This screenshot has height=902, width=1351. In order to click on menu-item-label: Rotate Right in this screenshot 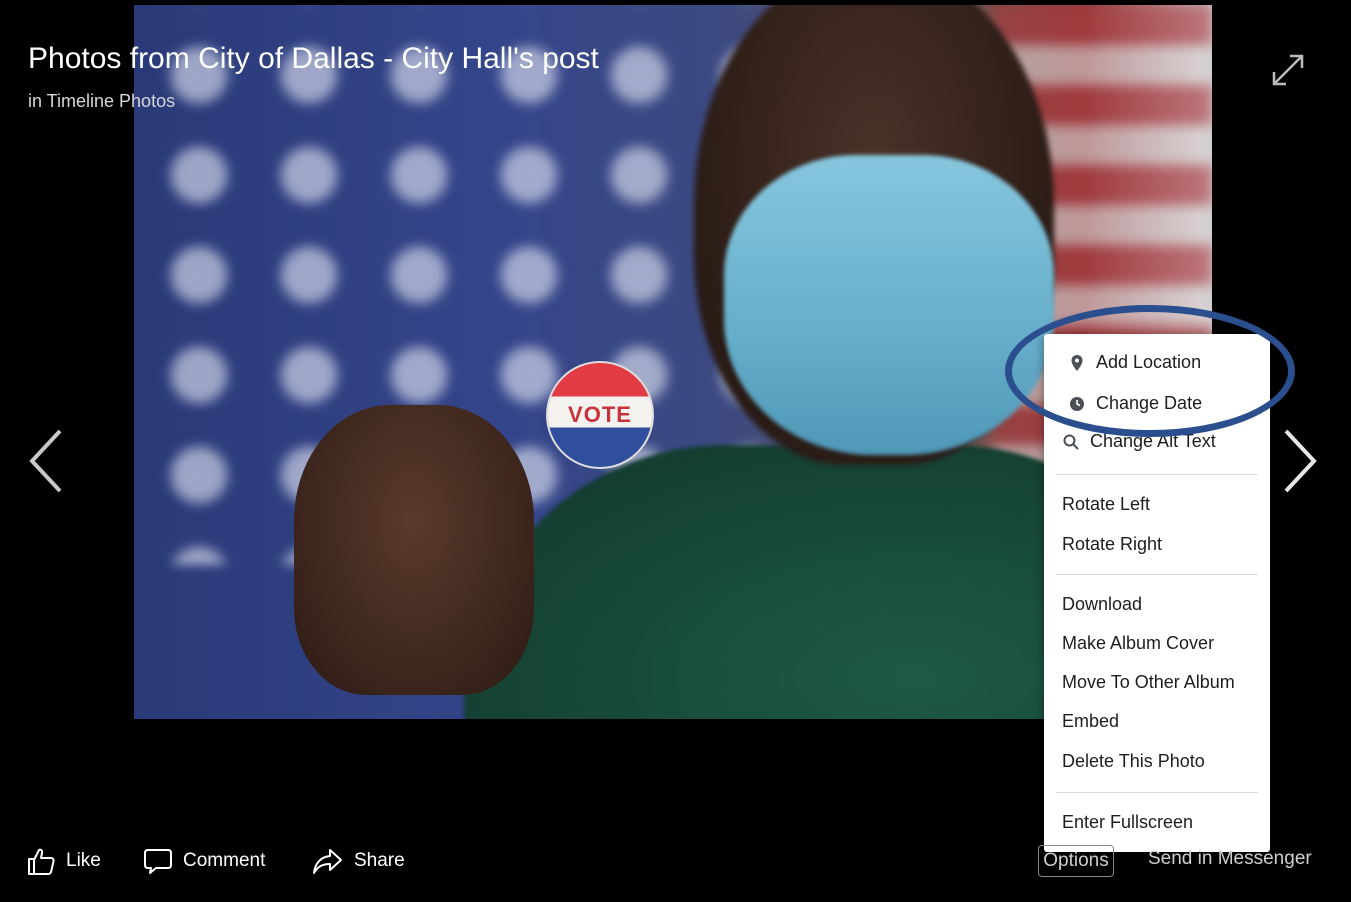, I will do `click(1112, 544)`.